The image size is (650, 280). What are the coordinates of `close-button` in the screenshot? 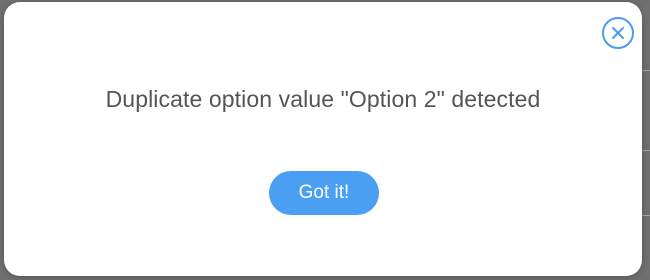 It's located at (618, 33).